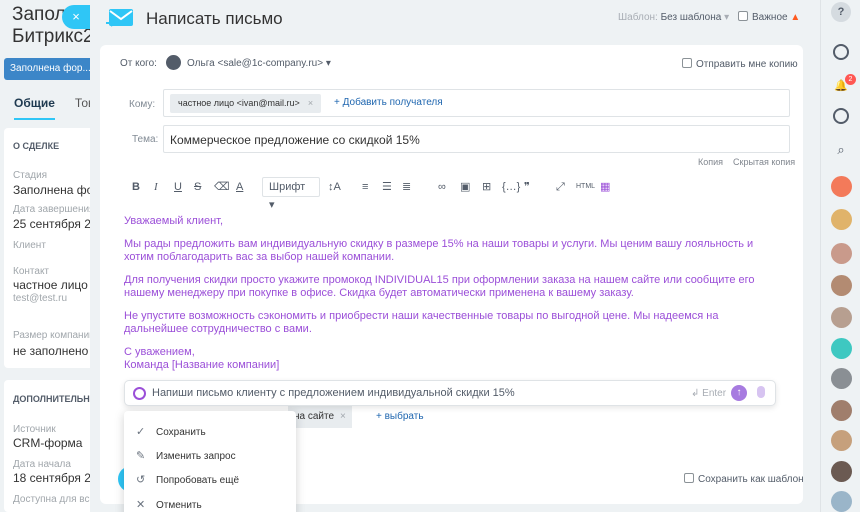  I want to click on body-greeting: Уважаемый клиент,, so click(174, 221).